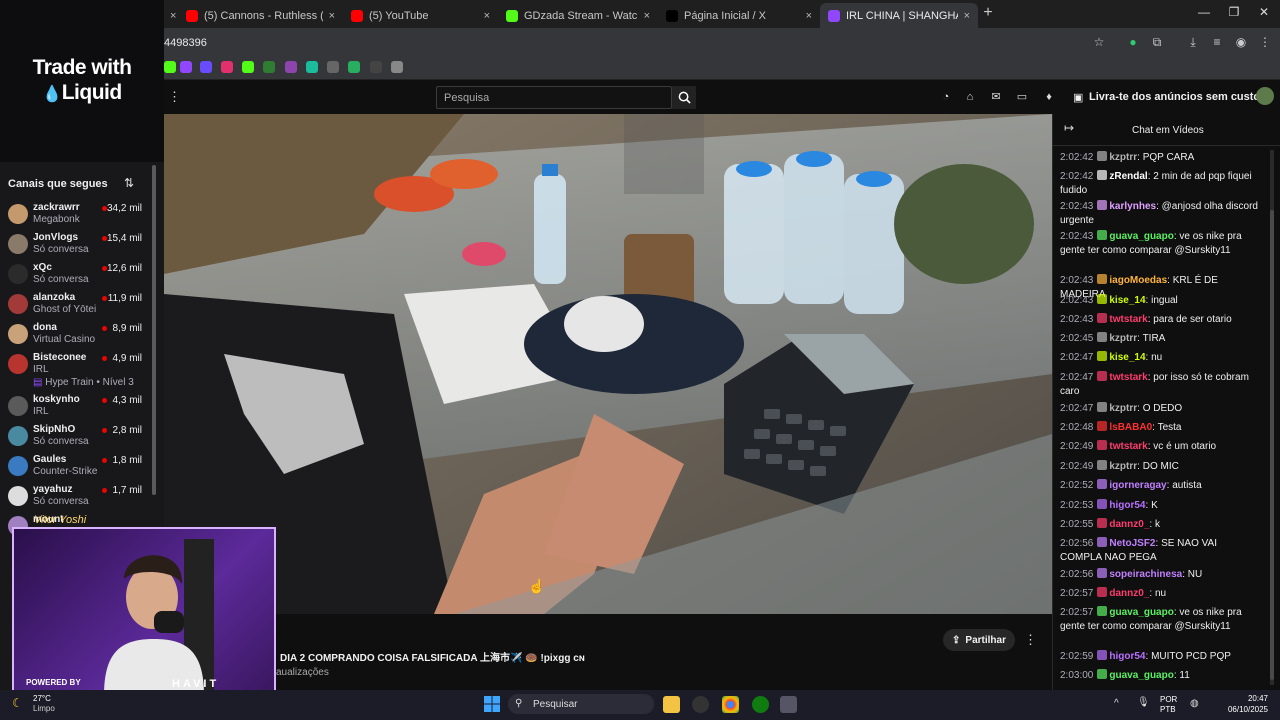 This screenshot has width=1280, height=720. What do you see at coordinates (788, 704) in the screenshot?
I see `settings-icon` at bounding box center [788, 704].